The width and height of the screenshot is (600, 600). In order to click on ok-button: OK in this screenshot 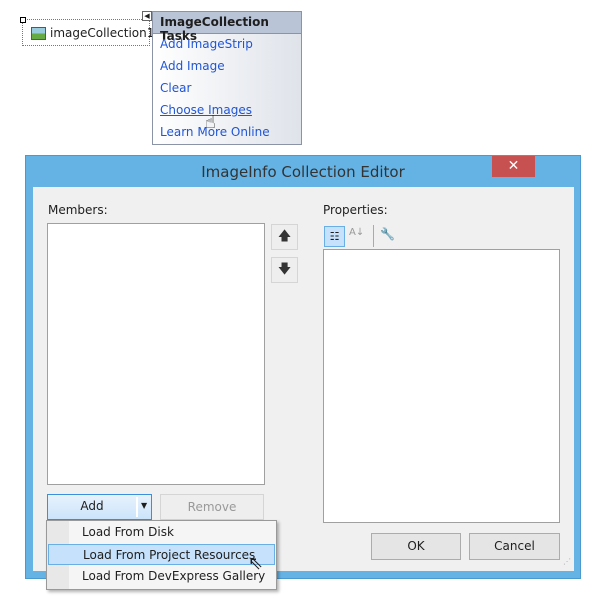, I will do `click(416, 546)`.